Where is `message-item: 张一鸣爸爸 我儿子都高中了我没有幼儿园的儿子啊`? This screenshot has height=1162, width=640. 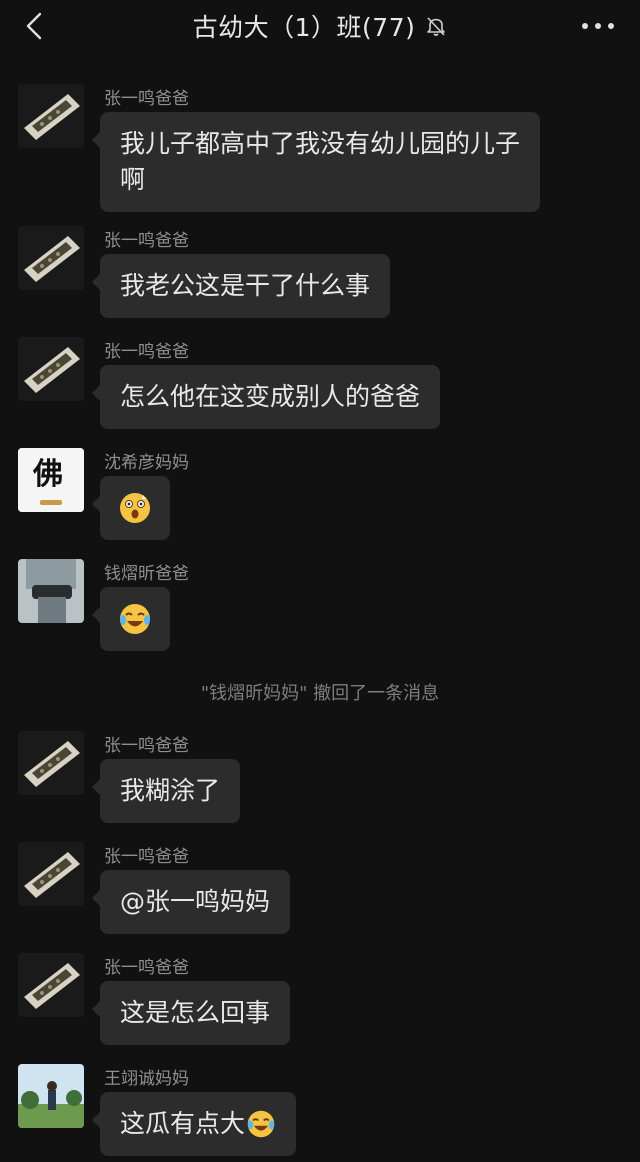 message-item: 张一鸣爸爸 我儿子都高中了我没有幼儿园的儿子啊 is located at coordinates (318, 149).